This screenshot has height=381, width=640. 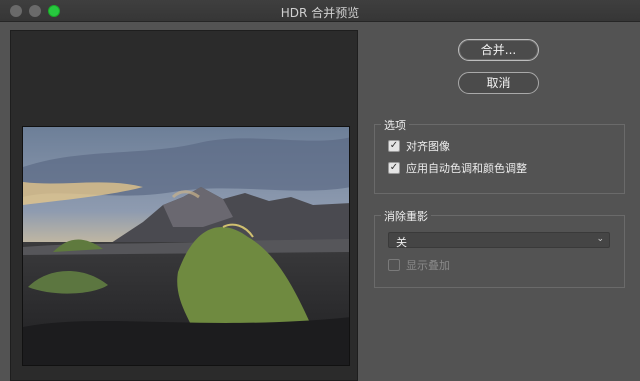 I want to click on title-bar: HDR 合并预览, so click(x=320, y=11).